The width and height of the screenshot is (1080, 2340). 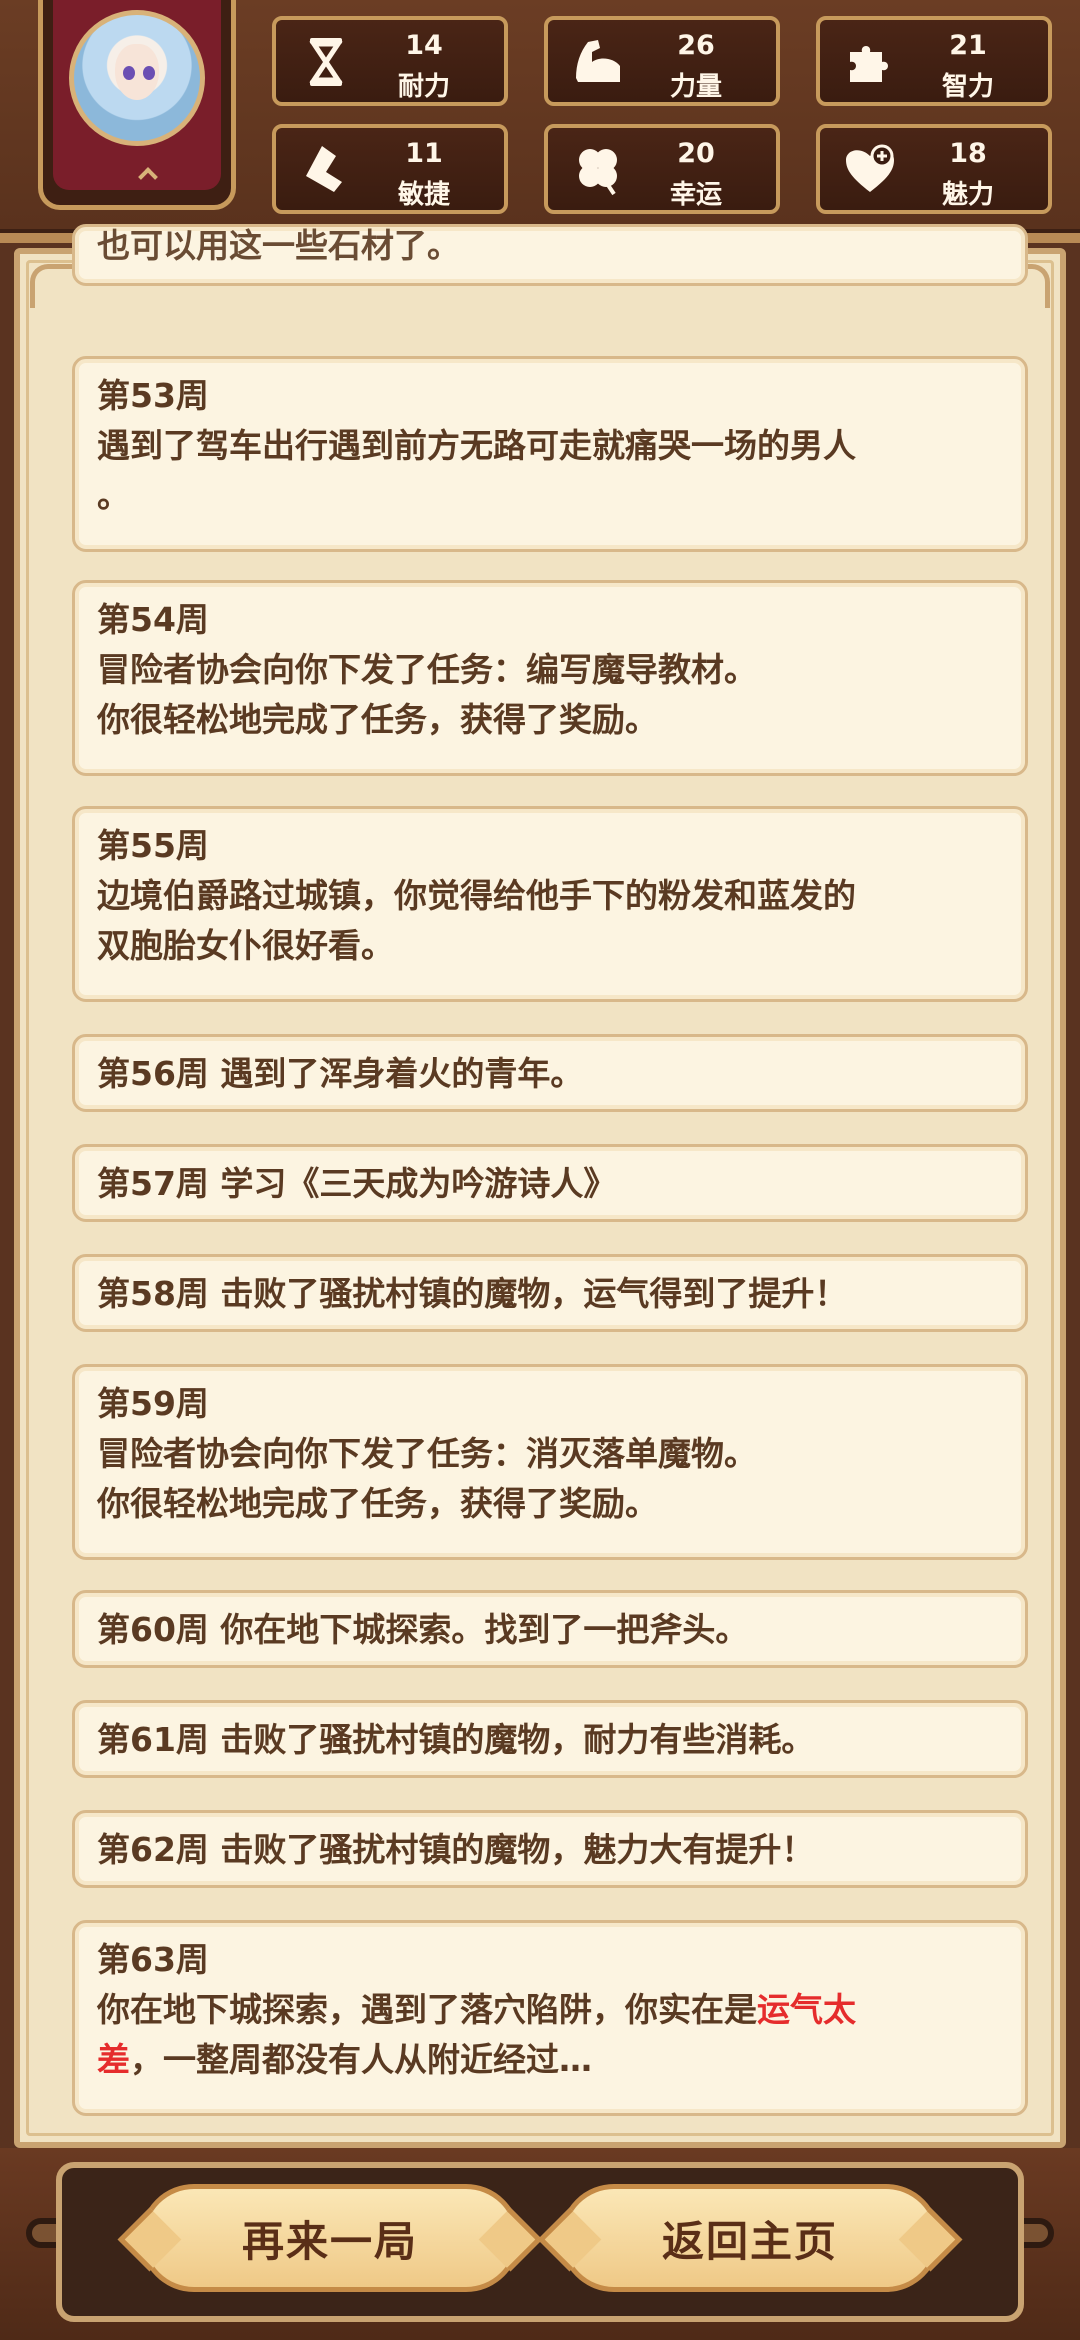 What do you see at coordinates (427, 1453) in the screenshot?
I see `entry-text: 冒险者协会向你下发了任务：消灭落单魔物。` at bounding box center [427, 1453].